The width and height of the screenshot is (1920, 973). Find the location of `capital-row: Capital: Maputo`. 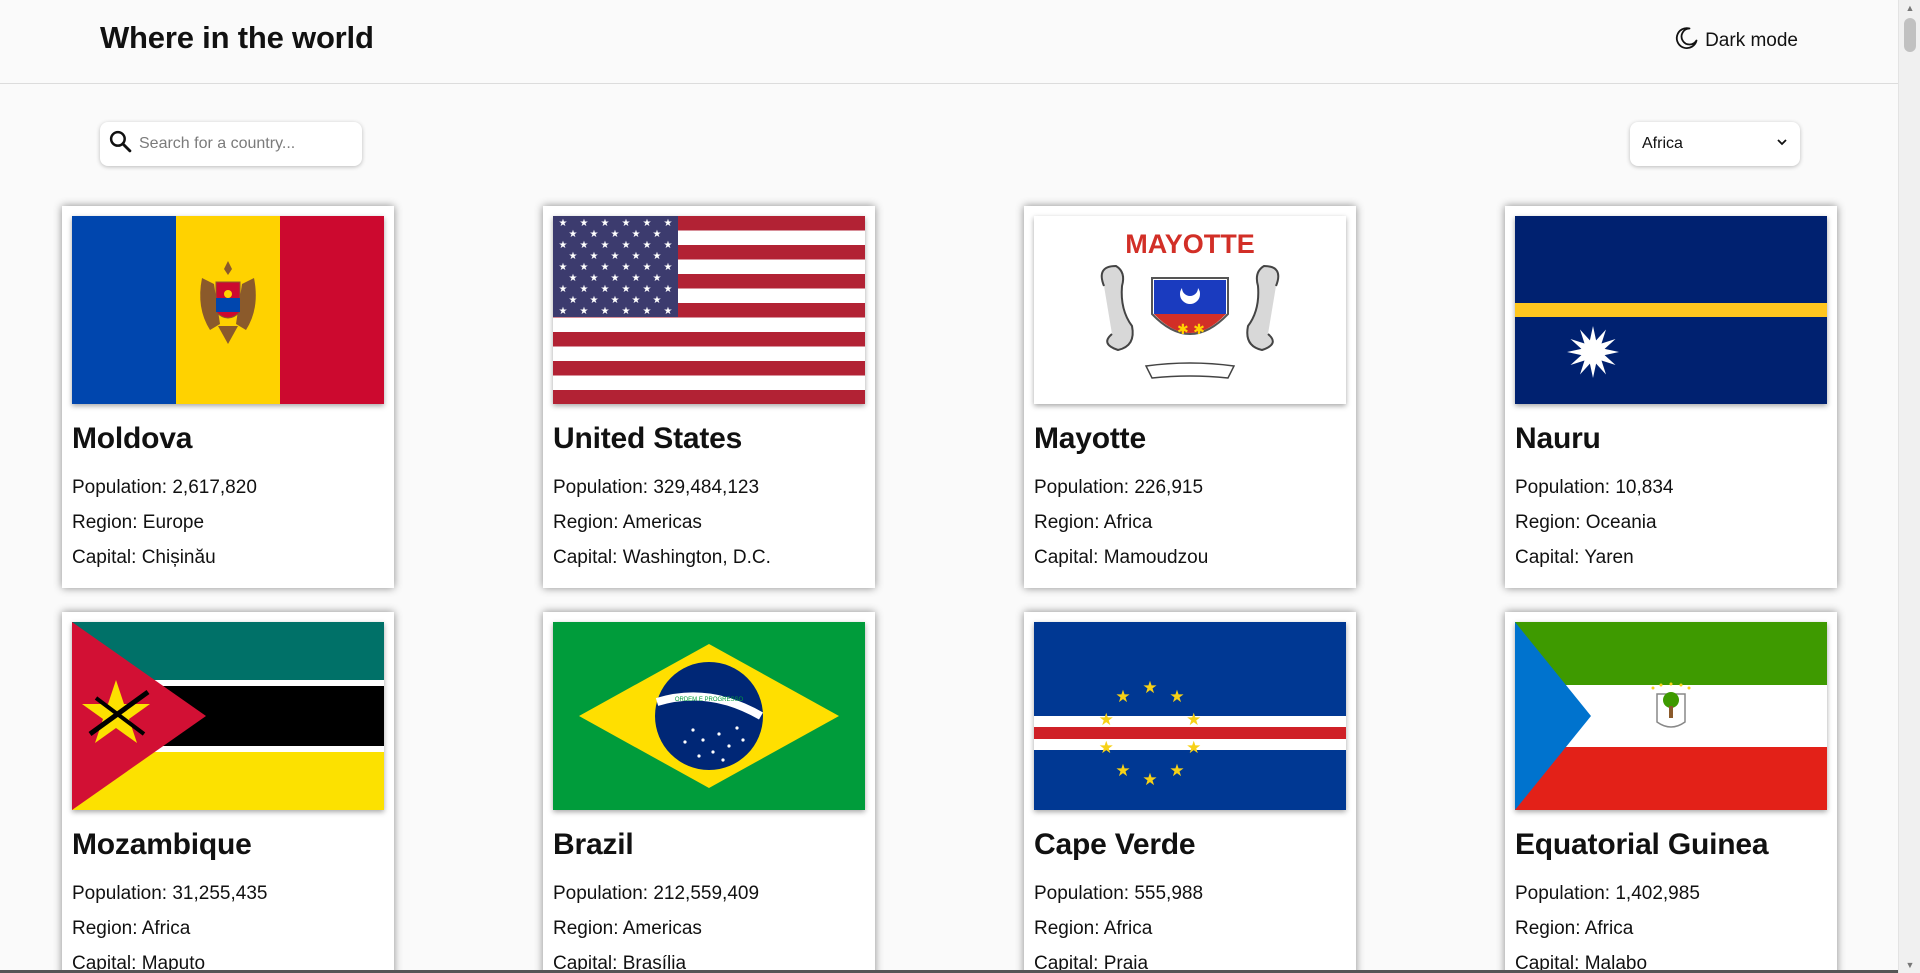

capital-row: Capital: Maputo is located at coordinates (139, 963).